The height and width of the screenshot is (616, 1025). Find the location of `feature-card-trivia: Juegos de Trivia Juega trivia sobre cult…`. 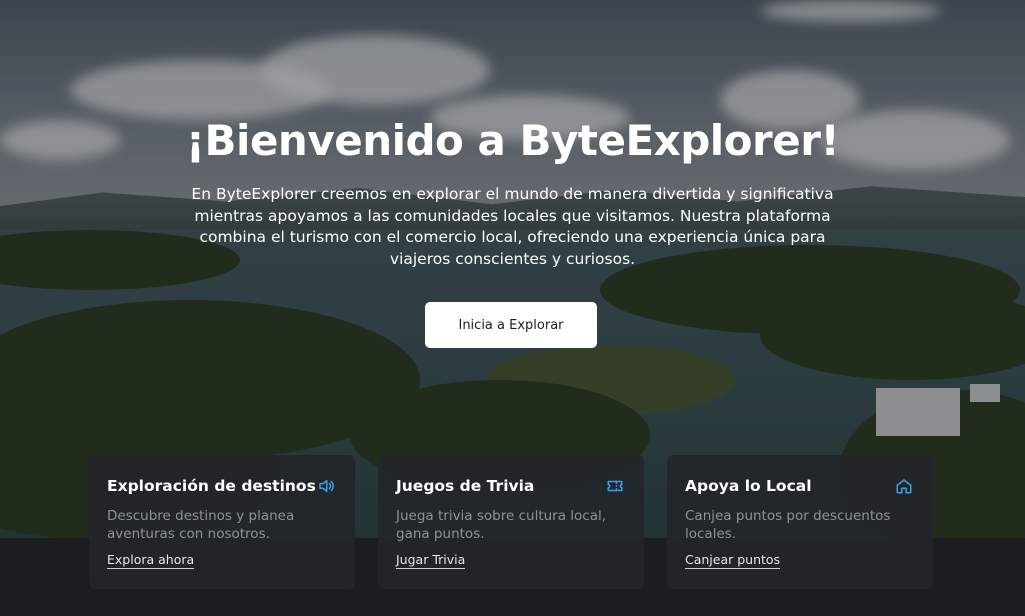

feature-card-trivia: Juegos de Trivia Juega trivia sobre cult… is located at coordinates (511, 522).